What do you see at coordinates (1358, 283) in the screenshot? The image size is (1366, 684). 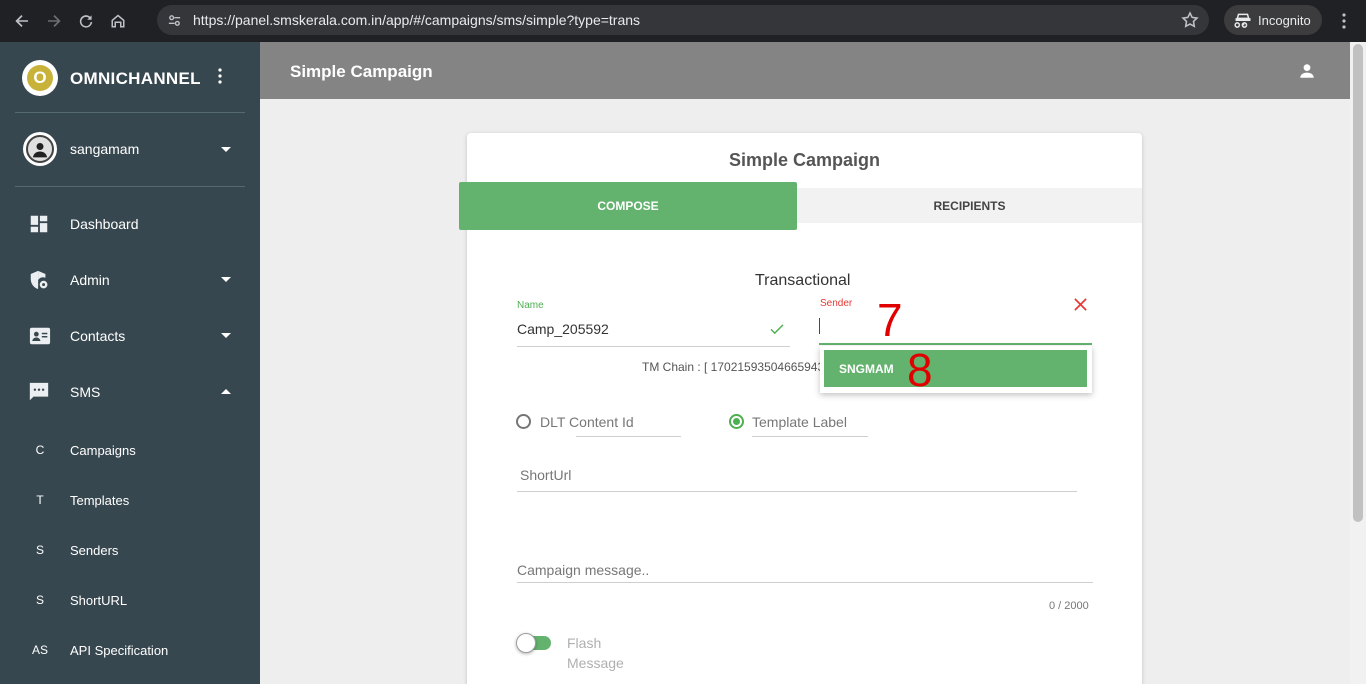 I see `scroll-thumb` at bounding box center [1358, 283].